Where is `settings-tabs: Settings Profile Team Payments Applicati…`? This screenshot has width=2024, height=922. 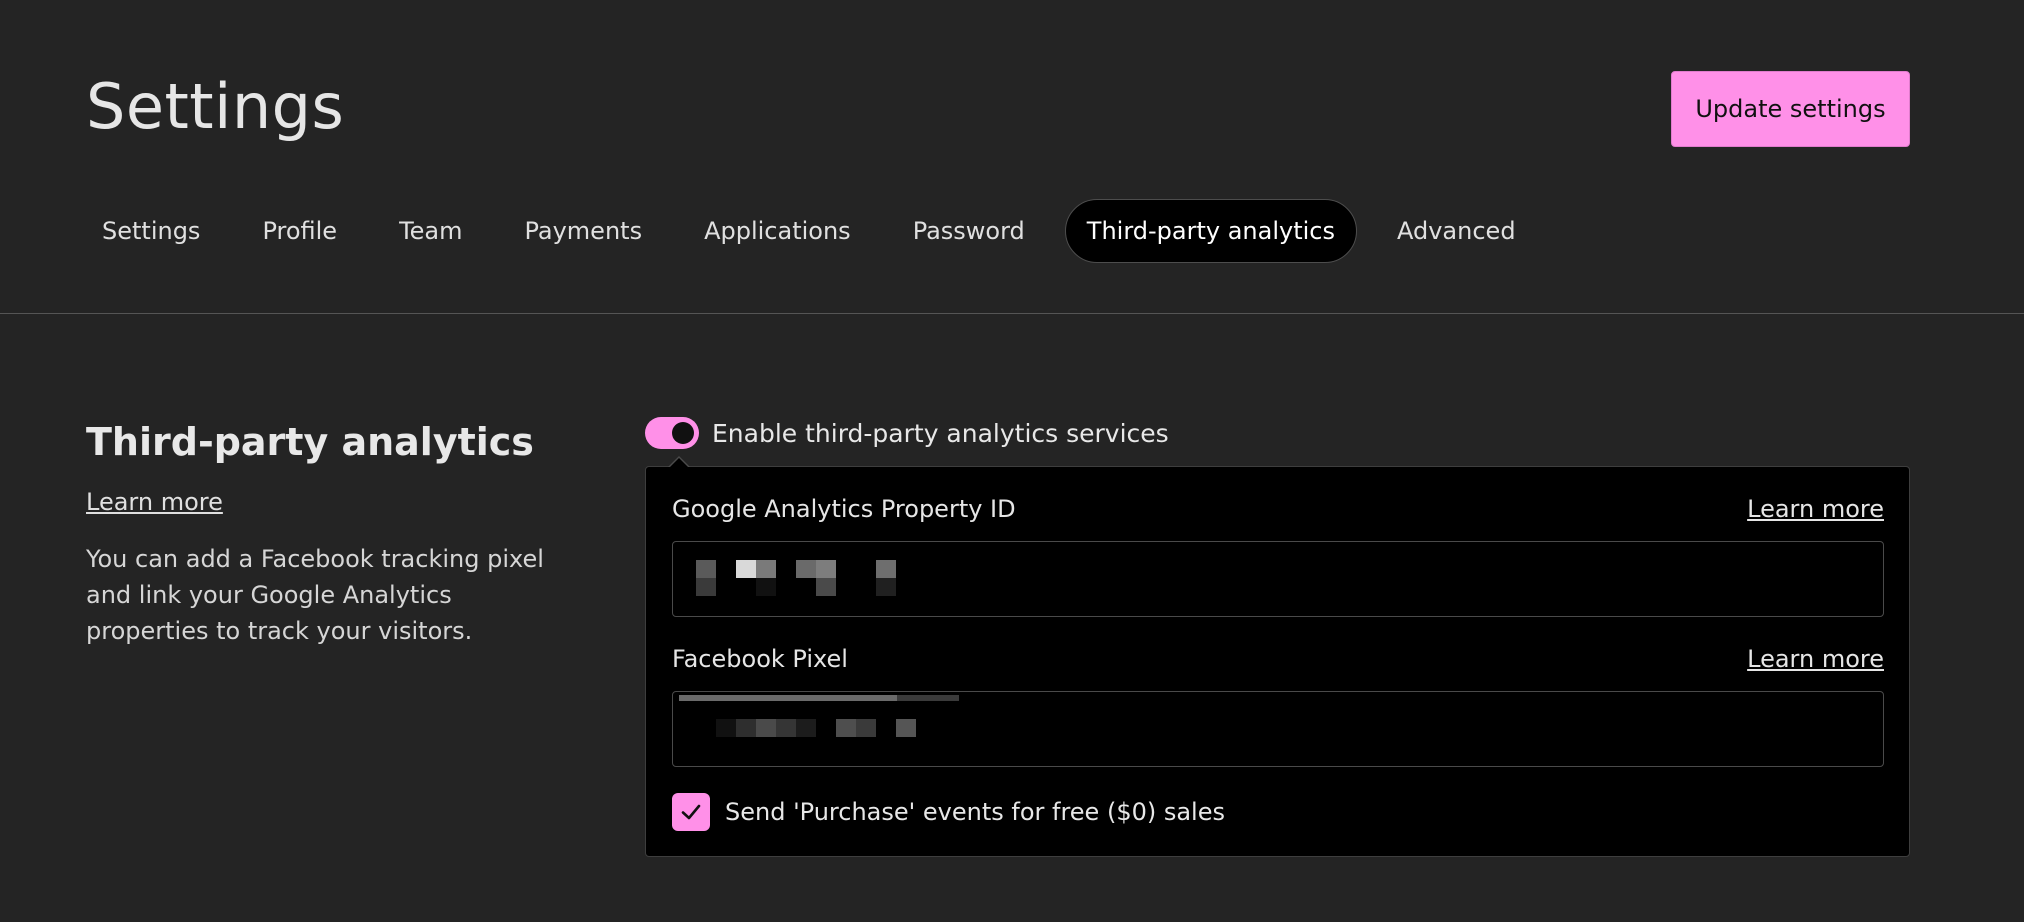 settings-tabs: Settings Profile Team Payments Applicati… is located at coordinates (818, 231).